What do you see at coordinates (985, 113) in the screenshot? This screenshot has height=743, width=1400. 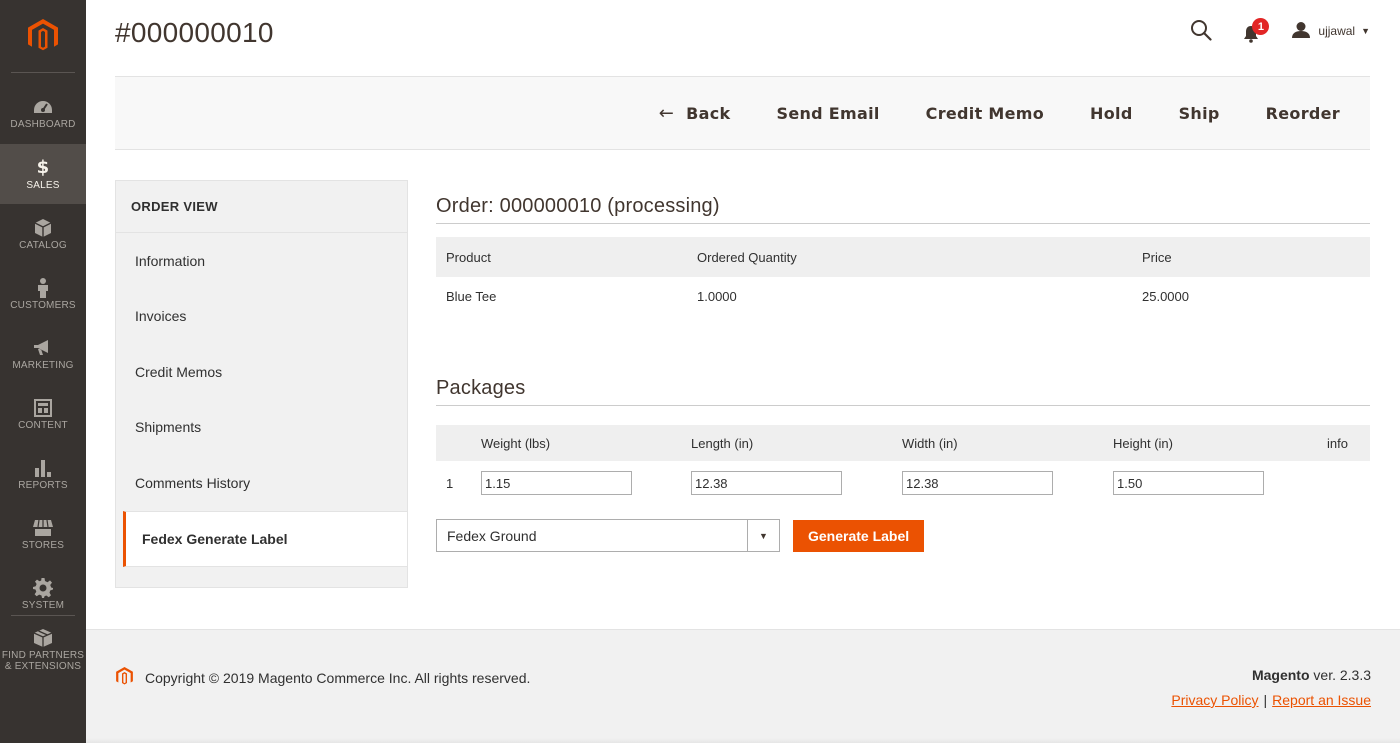 I see `credit-memo-button: Credit Memo` at bounding box center [985, 113].